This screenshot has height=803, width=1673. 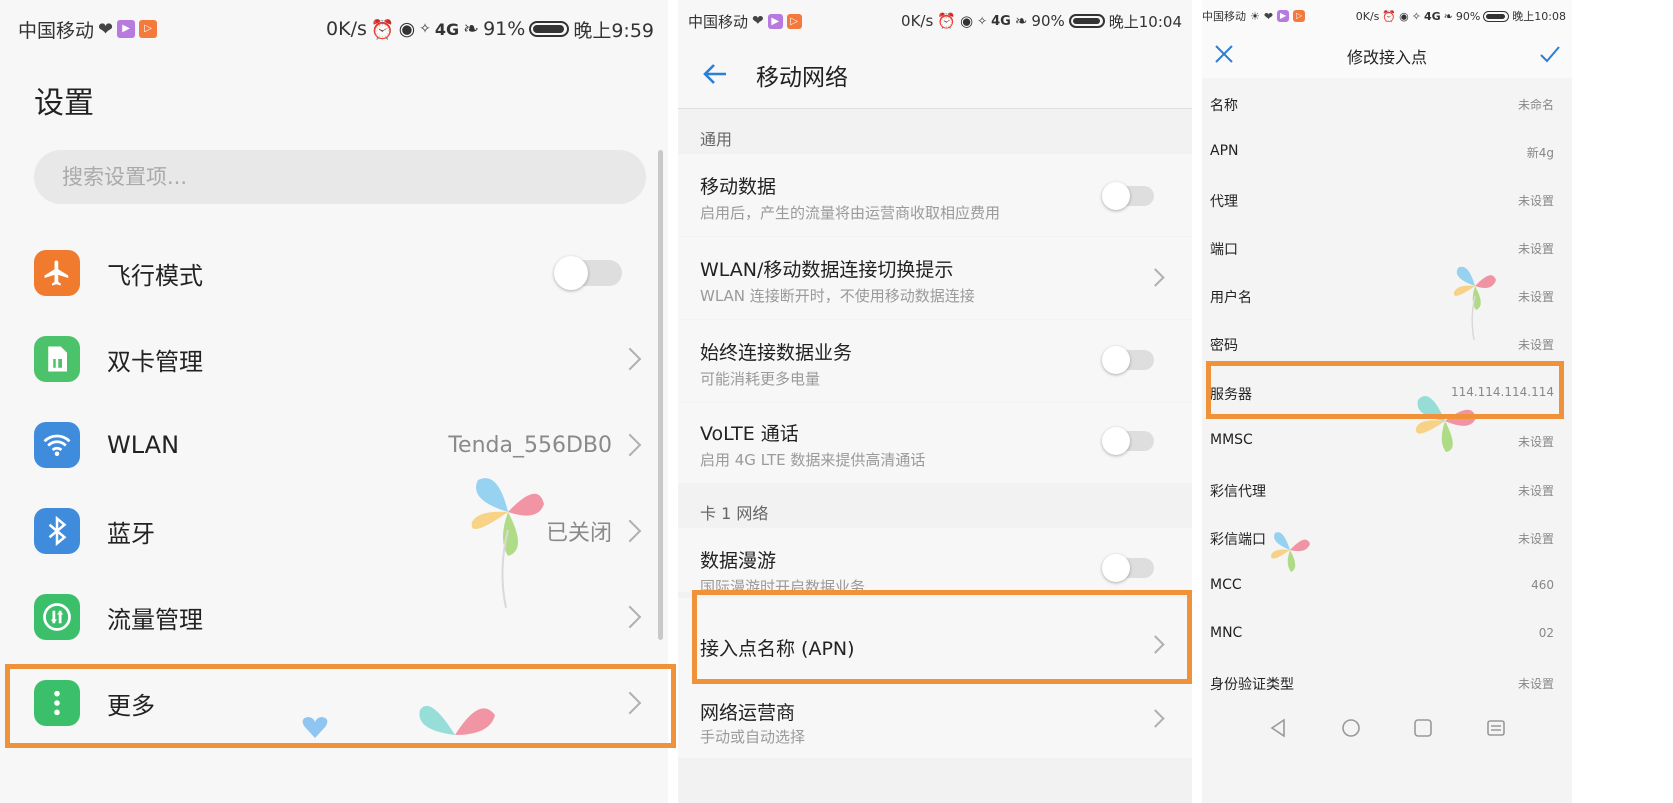 What do you see at coordinates (1387, 586) in the screenshot?
I see `apn-field-mcc: MCC 460` at bounding box center [1387, 586].